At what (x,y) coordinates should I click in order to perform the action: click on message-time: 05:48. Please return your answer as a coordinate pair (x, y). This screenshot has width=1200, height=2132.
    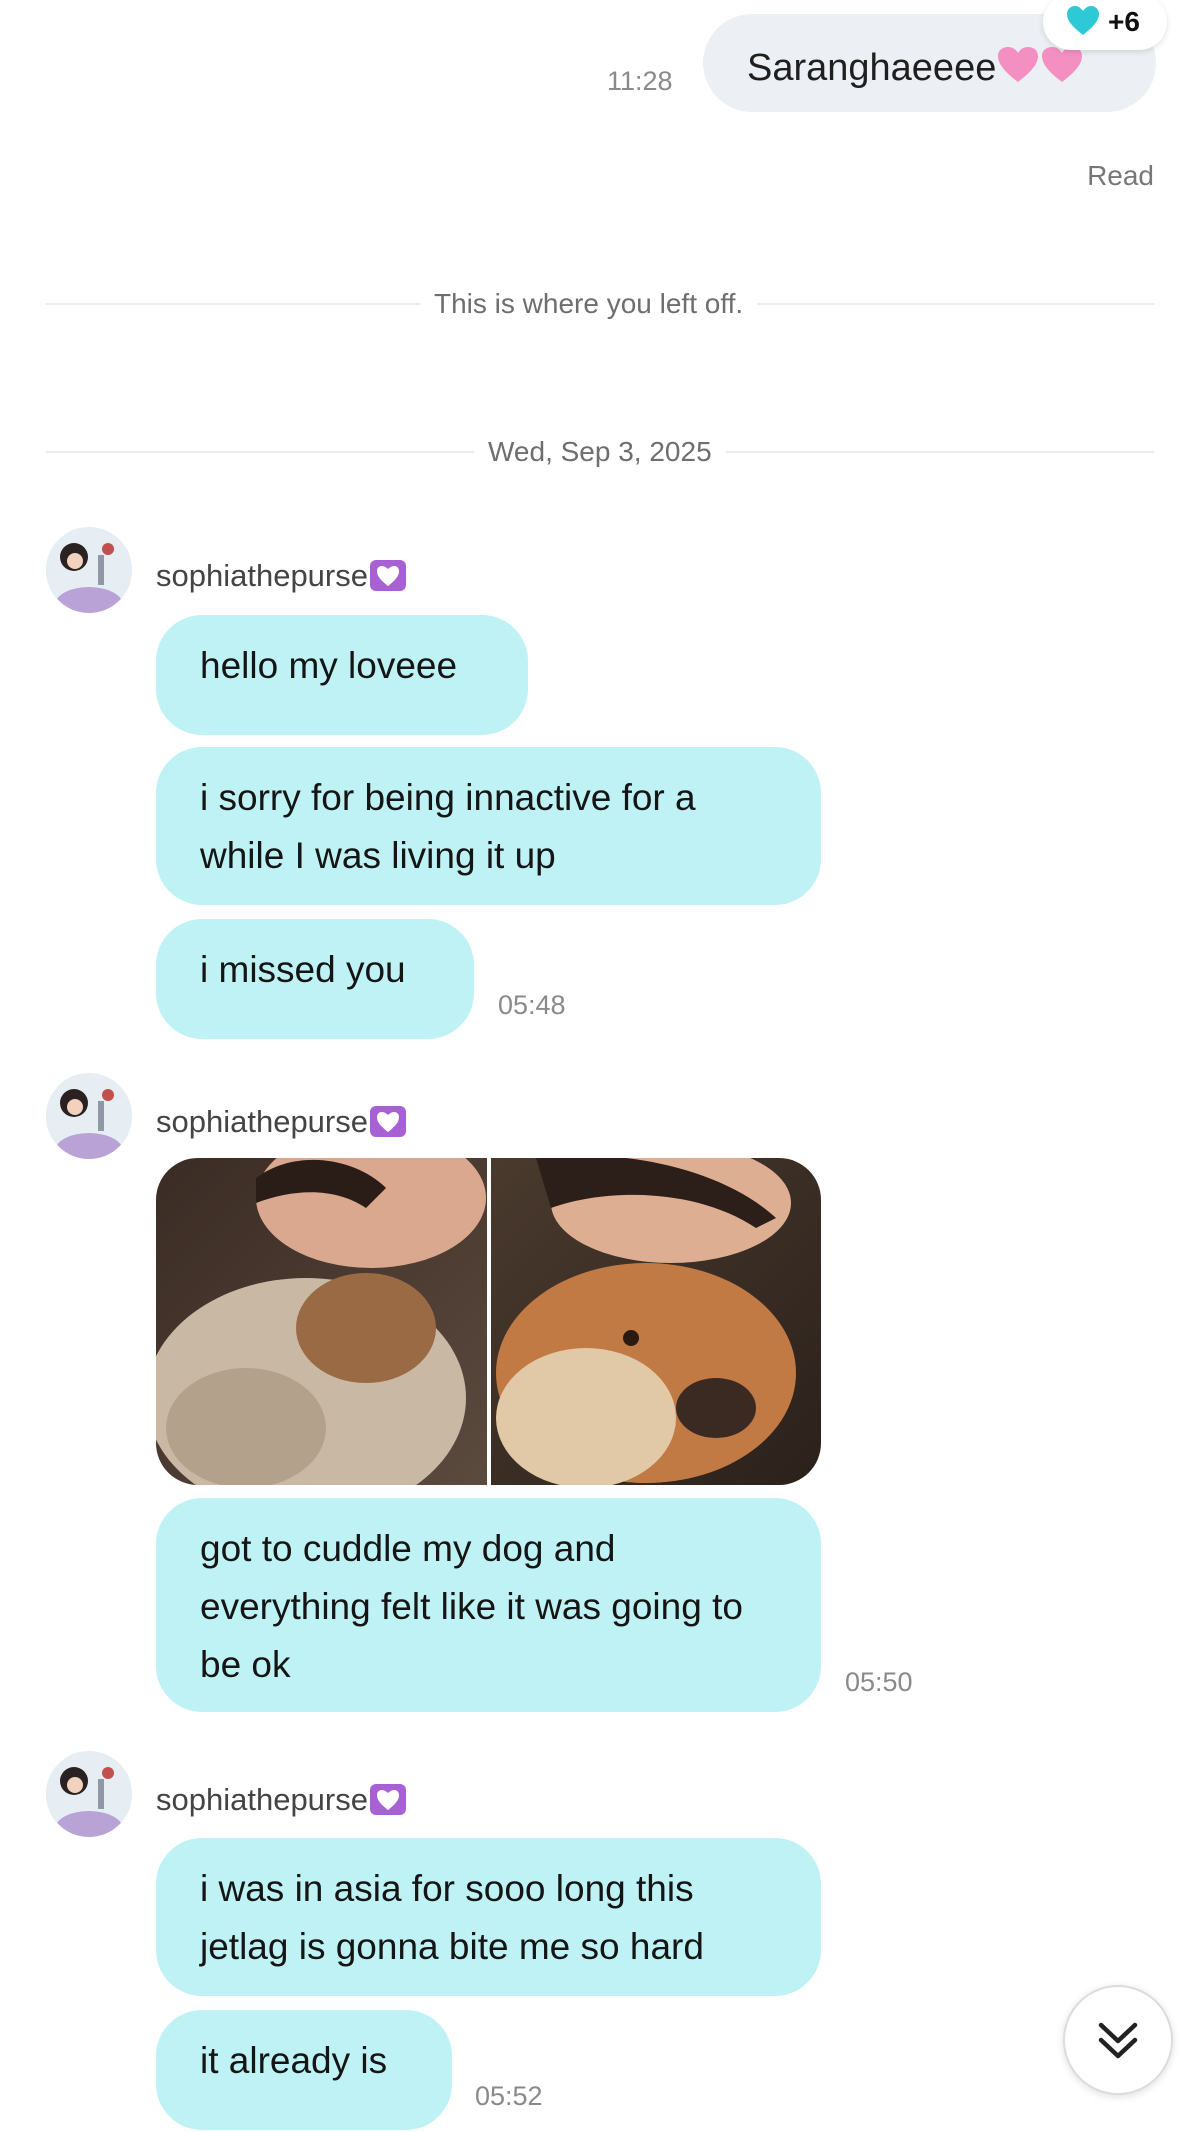
    Looking at the image, I should click on (532, 1005).